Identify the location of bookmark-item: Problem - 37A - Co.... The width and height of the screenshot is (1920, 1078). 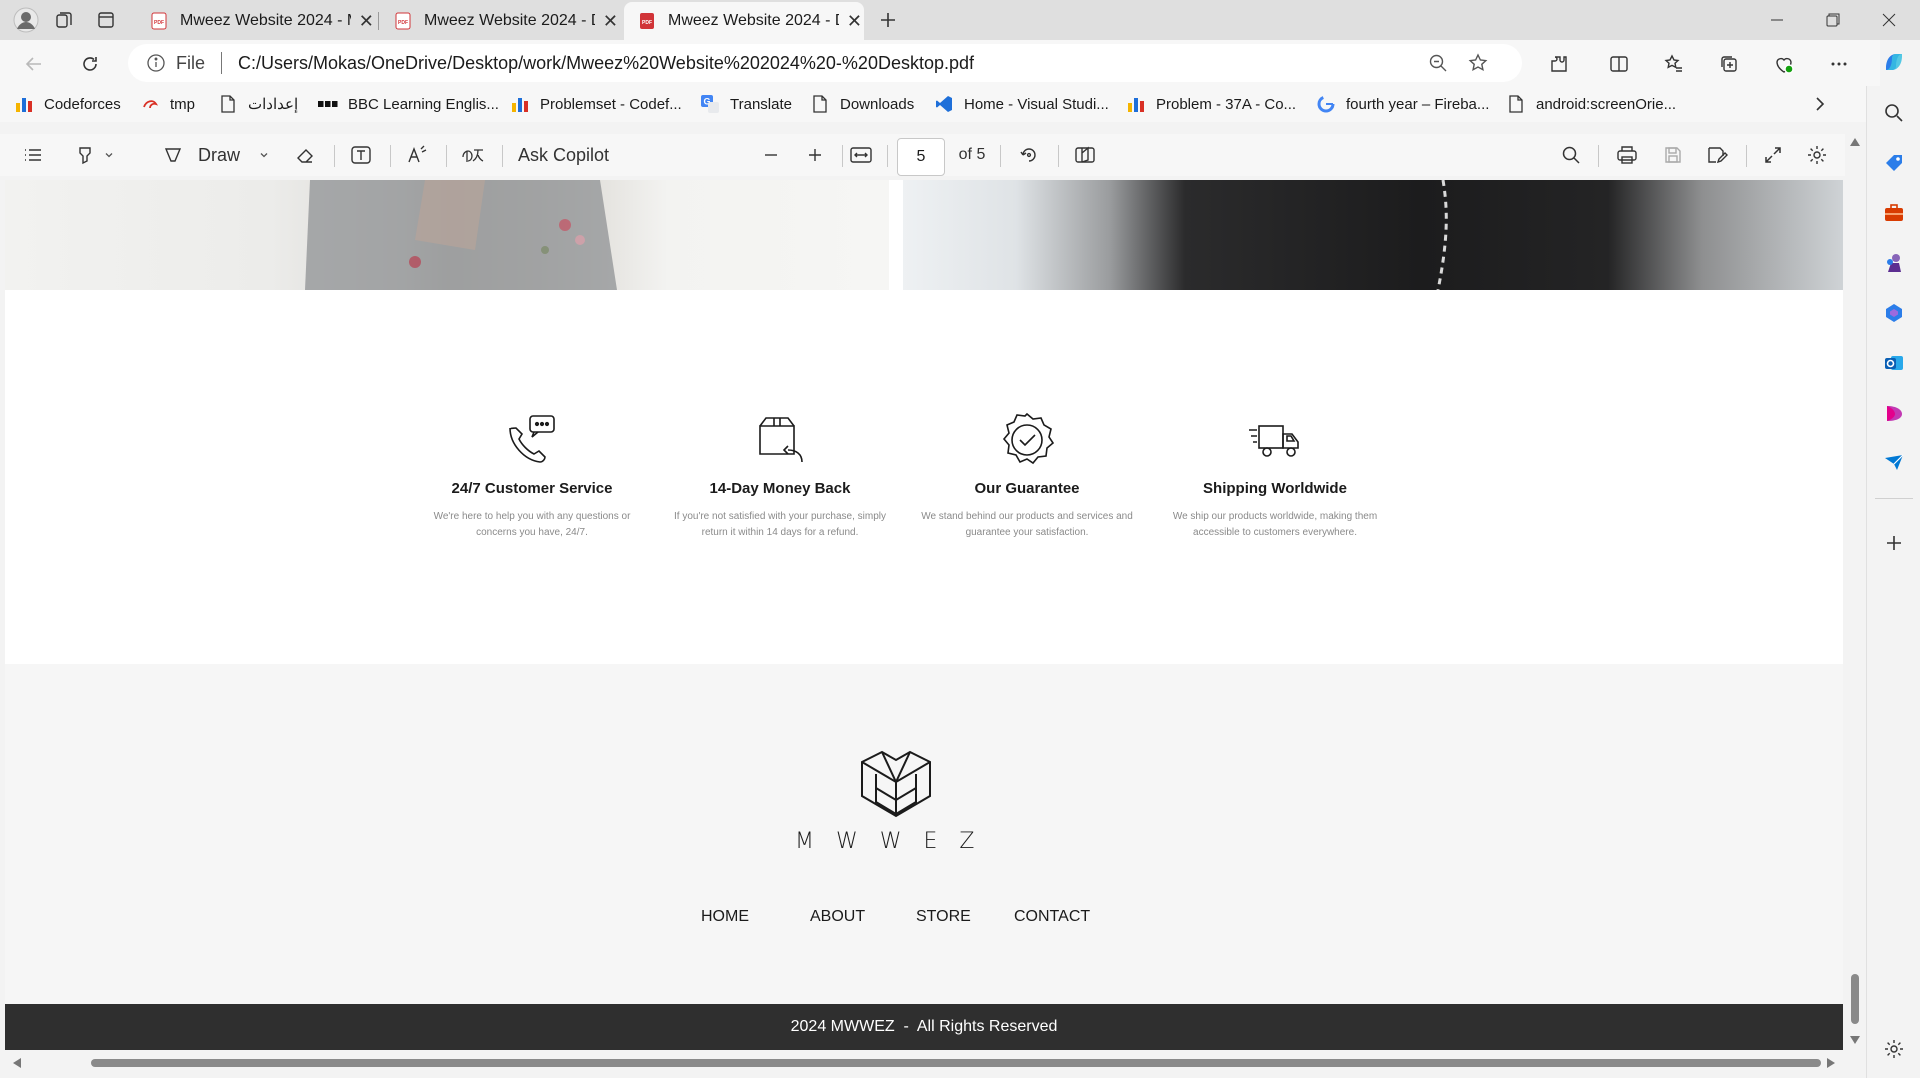
(1211, 104).